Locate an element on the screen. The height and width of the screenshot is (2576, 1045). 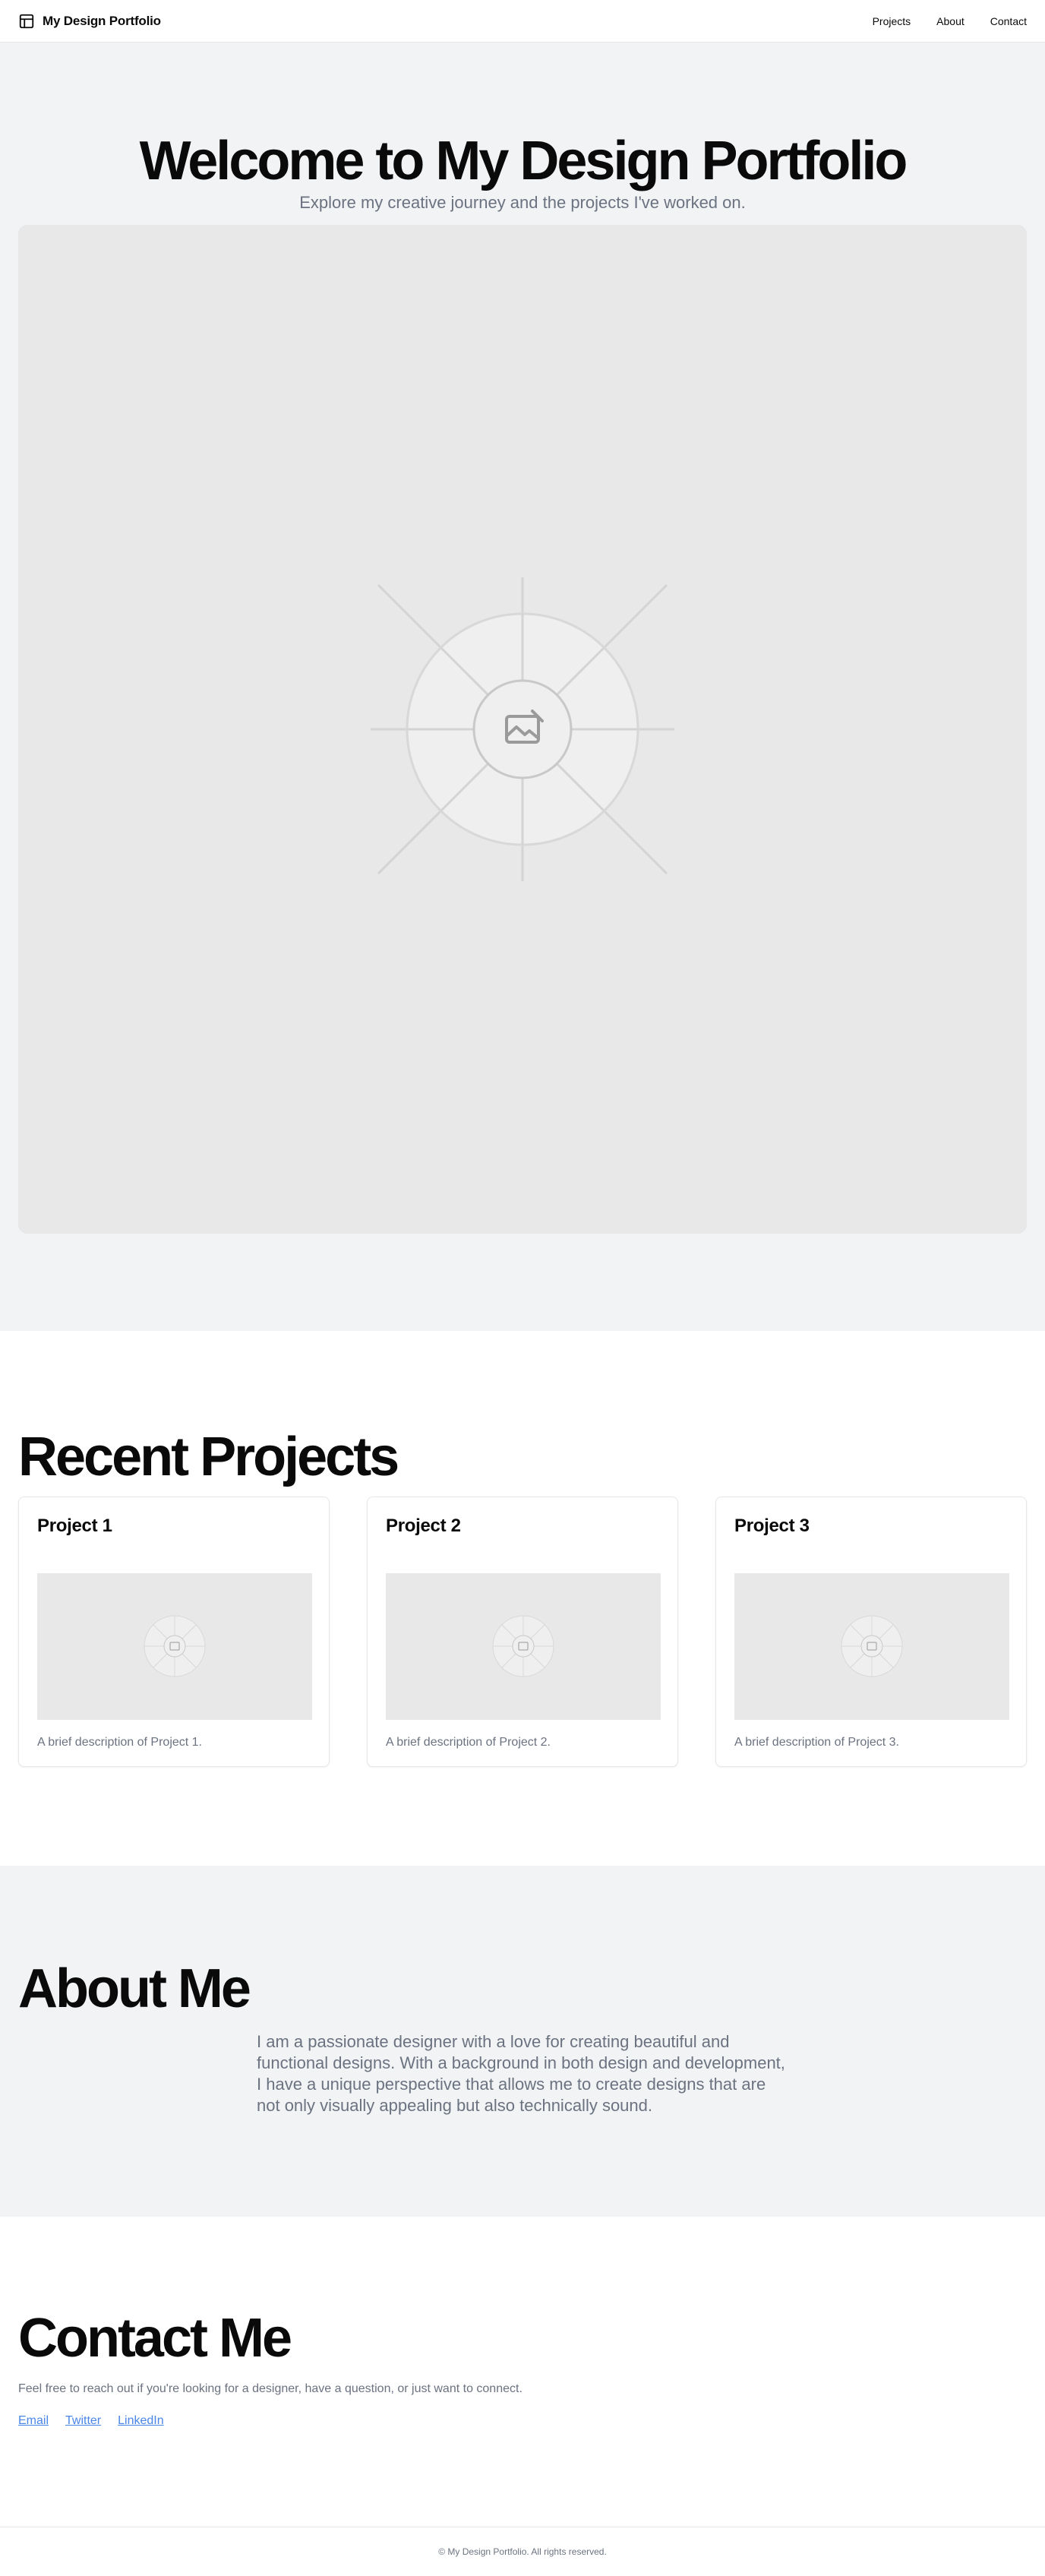
hero-title: Welcome to My Design Portfolio is located at coordinates (523, 161).